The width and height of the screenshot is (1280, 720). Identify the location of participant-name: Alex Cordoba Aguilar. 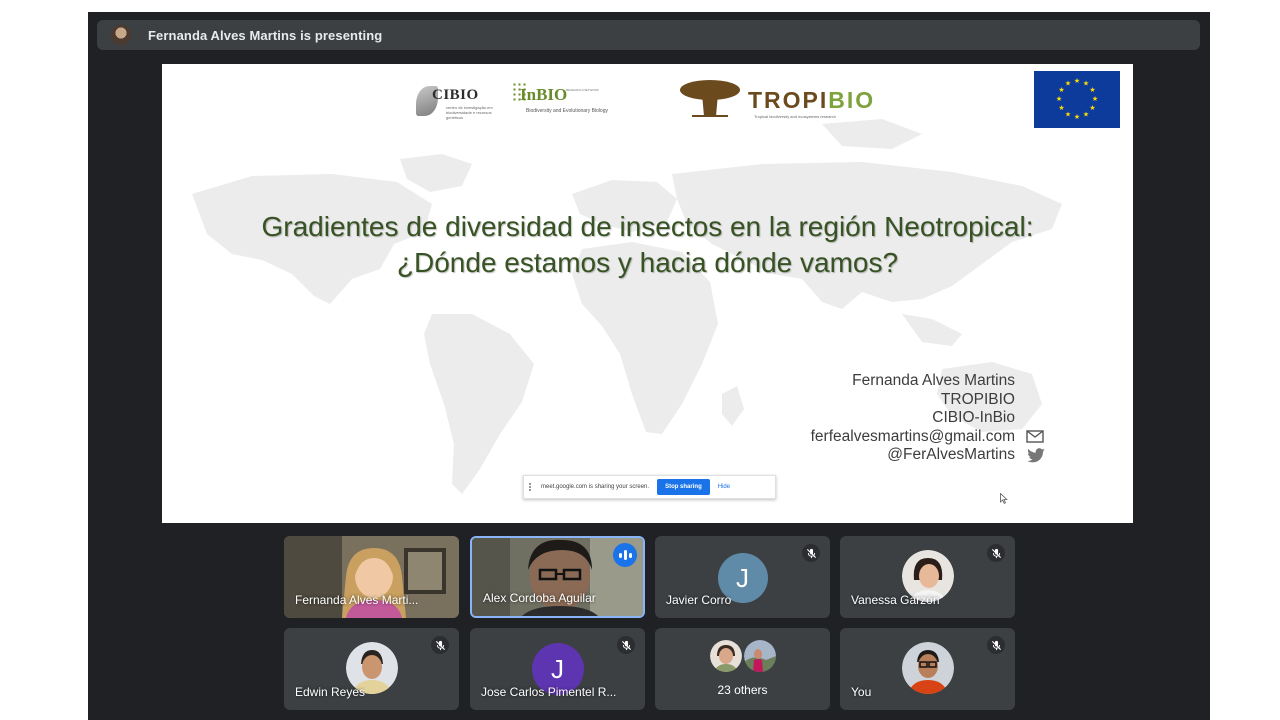
(539, 598).